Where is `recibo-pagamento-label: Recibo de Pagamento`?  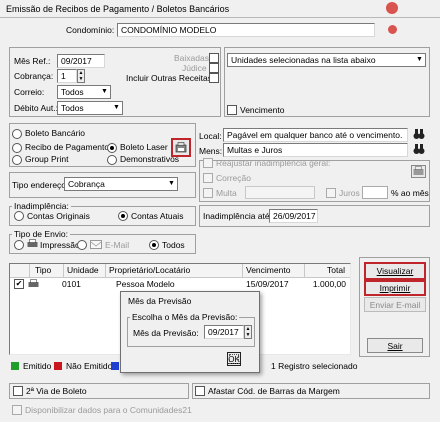
recibo-pagamento-label: Recibo de Pagamento is located at coordinates (67, 147).